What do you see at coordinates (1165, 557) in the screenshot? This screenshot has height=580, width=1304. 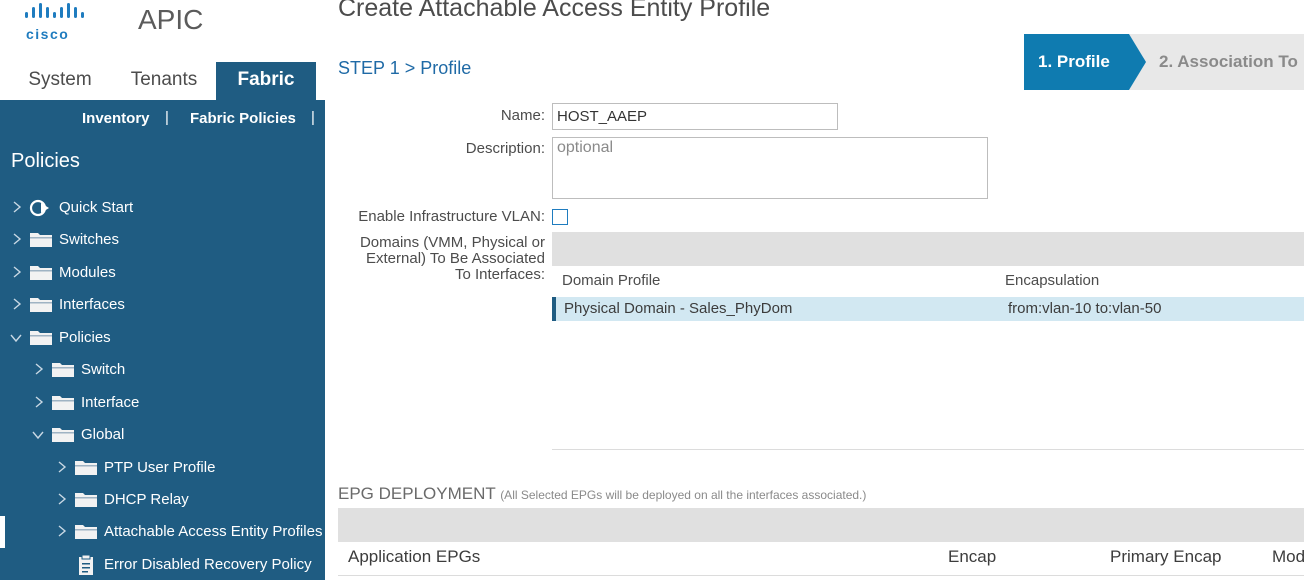 I see `column-header-primary-encap: Primary Encap` at bounding box center [1165, 557].